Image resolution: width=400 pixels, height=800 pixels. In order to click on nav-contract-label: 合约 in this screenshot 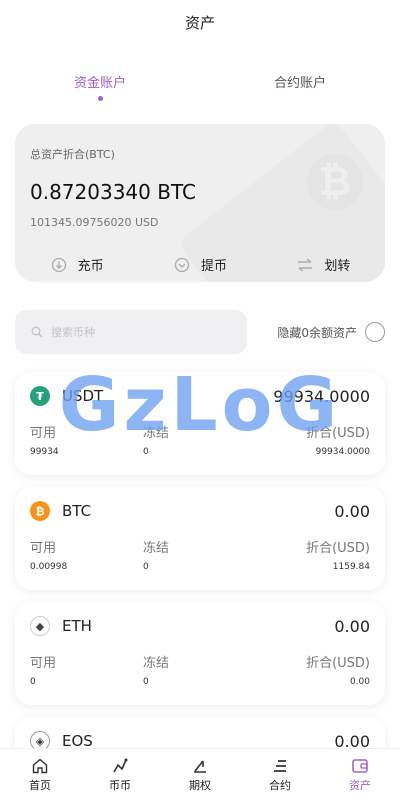, I will do `click(280, 785)`.